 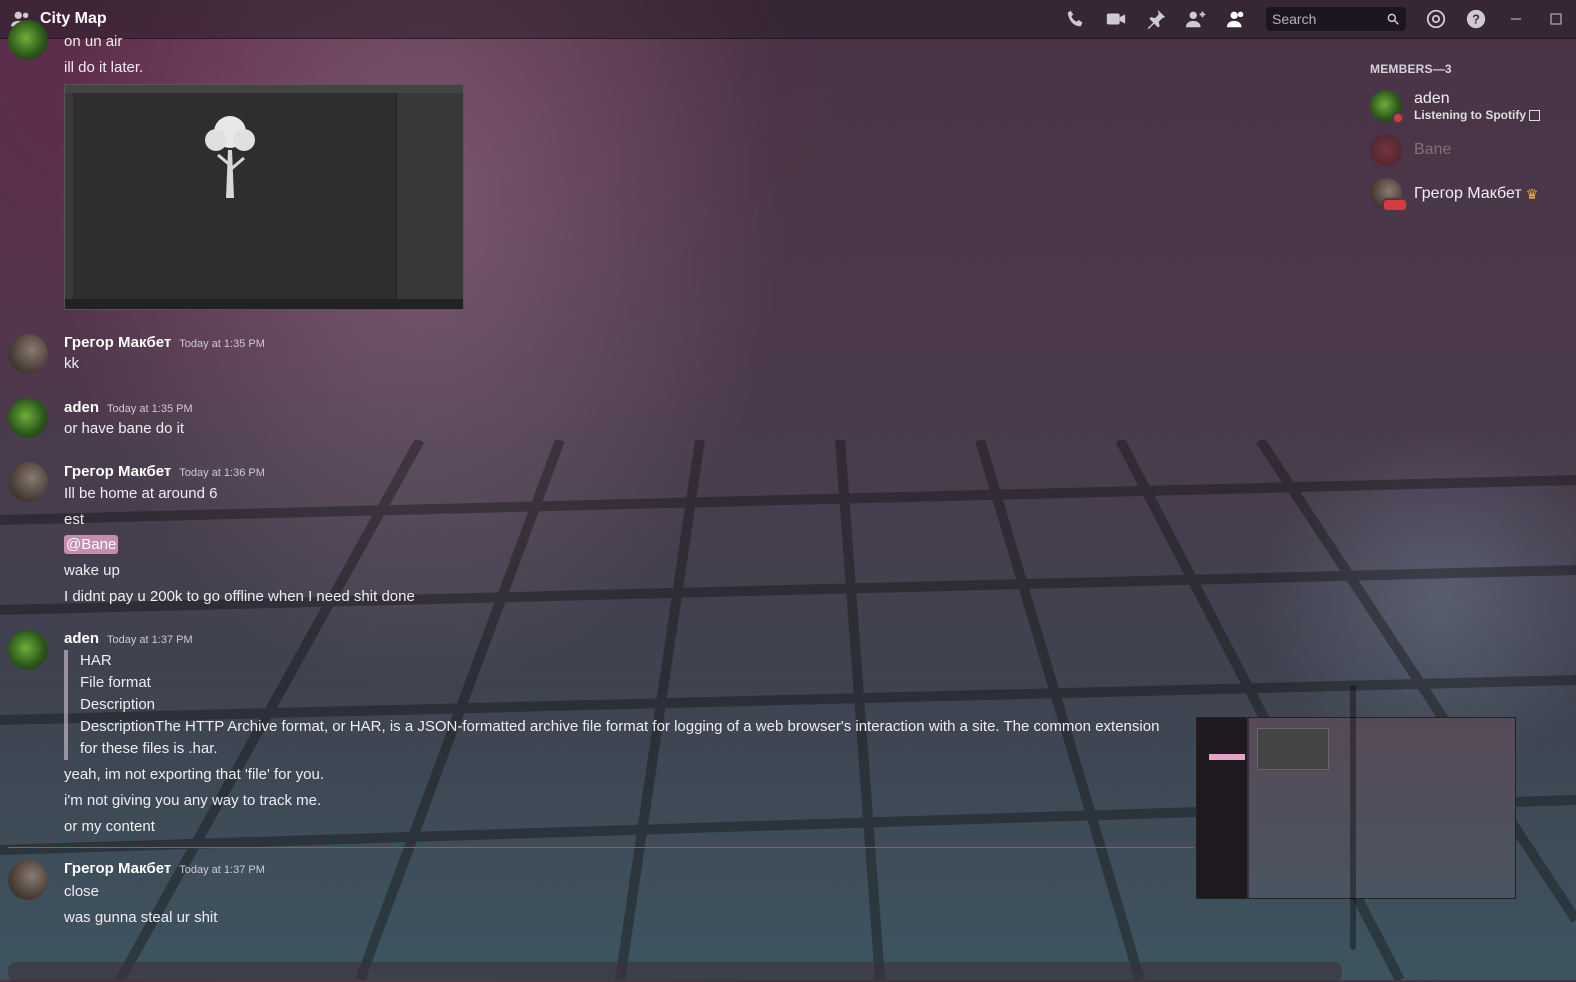 I want to click on search-input: Search, so click(x=1336, y=19).